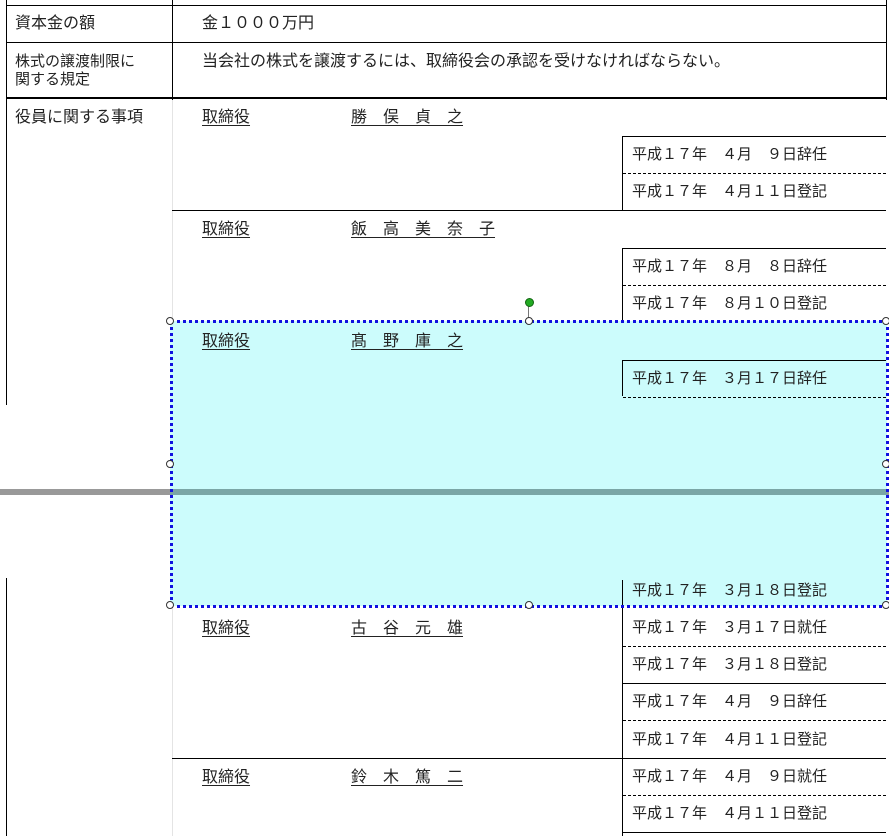 The image size is (889, 836). Describe the element at coordinates (622, 797) in the screenshot. I see `record-box-left` at that location.